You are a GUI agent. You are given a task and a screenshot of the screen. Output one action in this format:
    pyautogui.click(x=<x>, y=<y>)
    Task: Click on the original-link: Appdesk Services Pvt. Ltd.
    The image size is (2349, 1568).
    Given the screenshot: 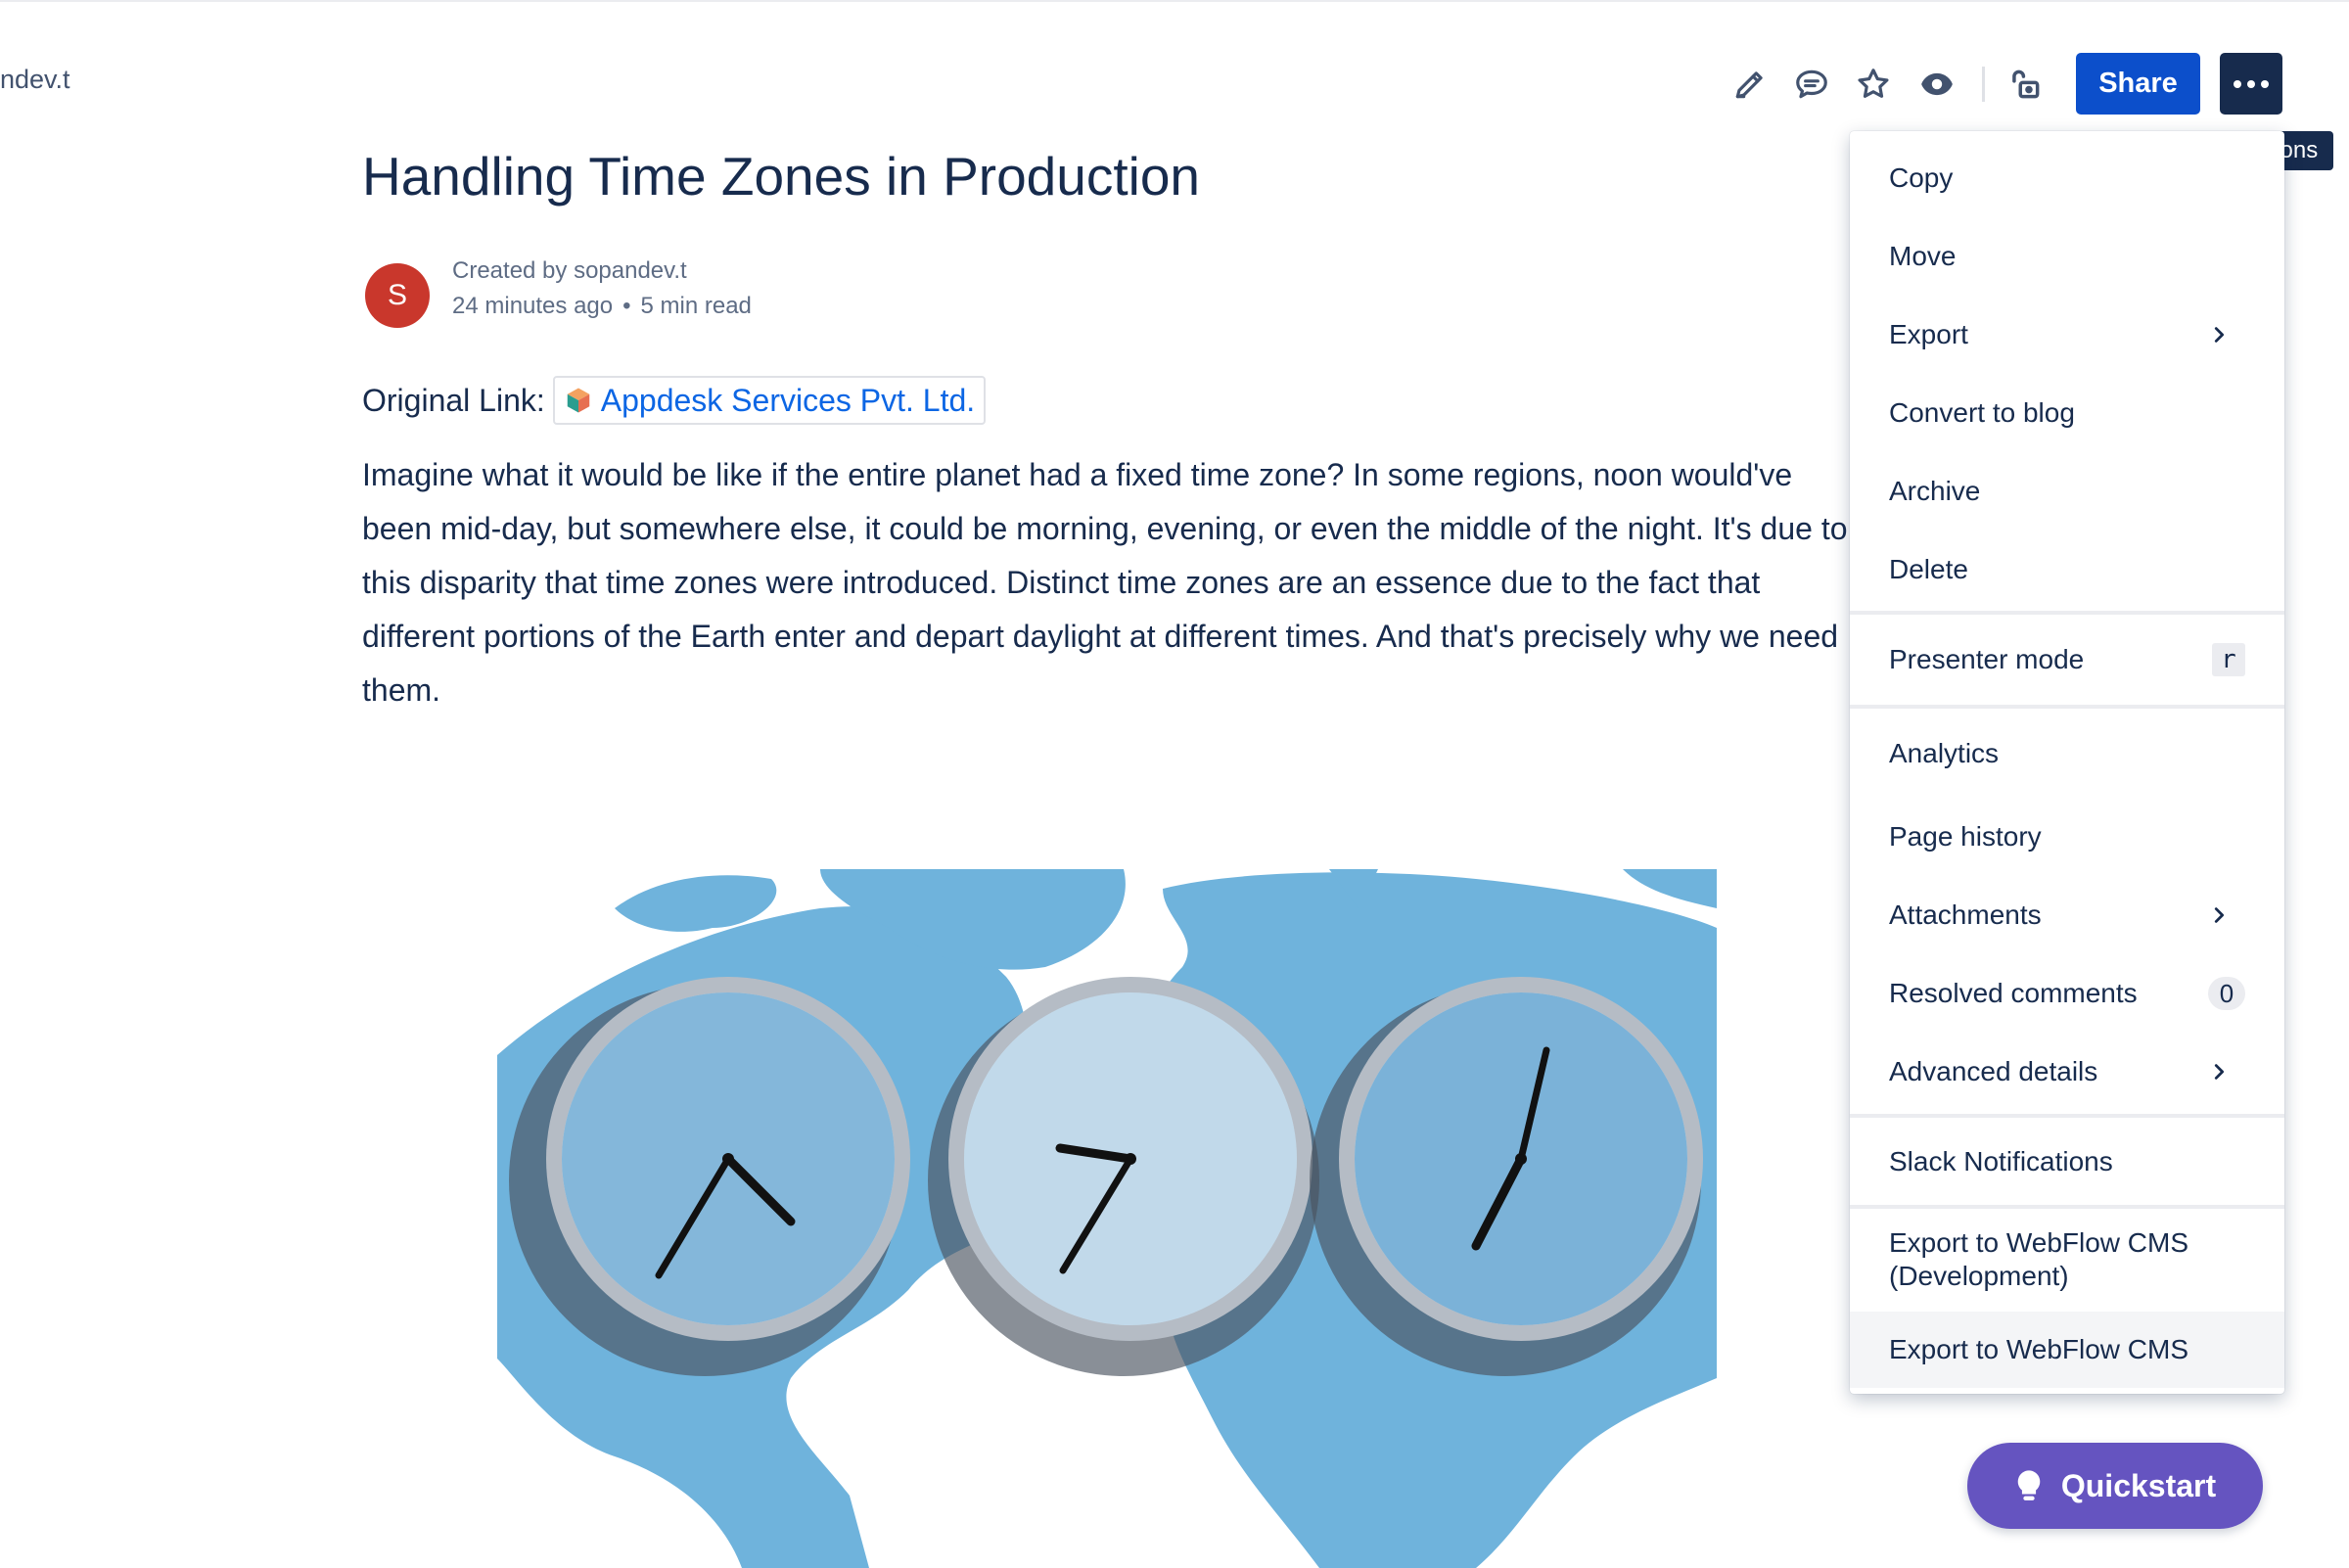 What is the action you would take?
    pyautogui.click(x=769, y=400)
    